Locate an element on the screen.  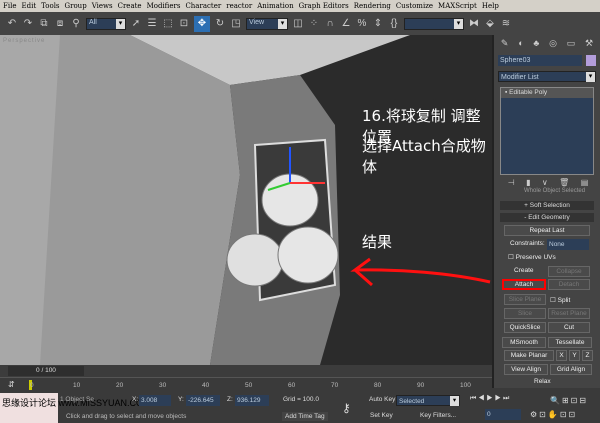
key-mode-dropdown: Selected is located at coordinates (428, 400).